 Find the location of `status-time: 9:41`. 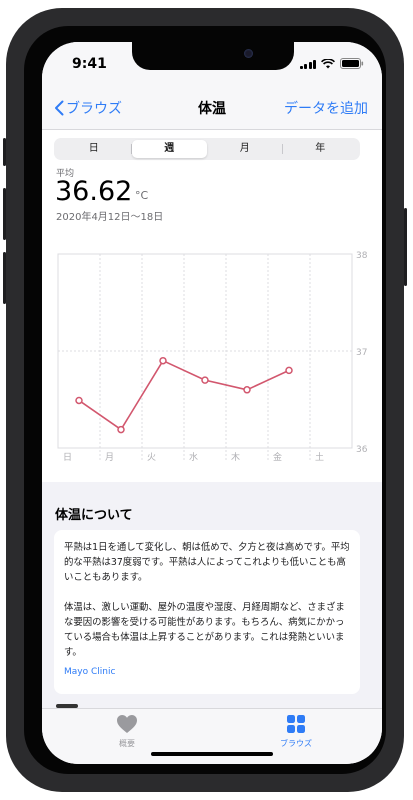

status-time: 9:41 is located at coordinates (89, 64).